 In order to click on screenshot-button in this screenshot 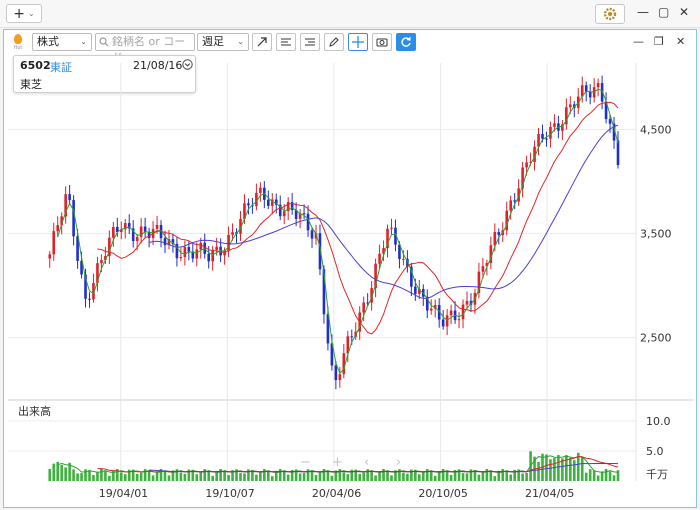, I will do `click(382, 42)`.